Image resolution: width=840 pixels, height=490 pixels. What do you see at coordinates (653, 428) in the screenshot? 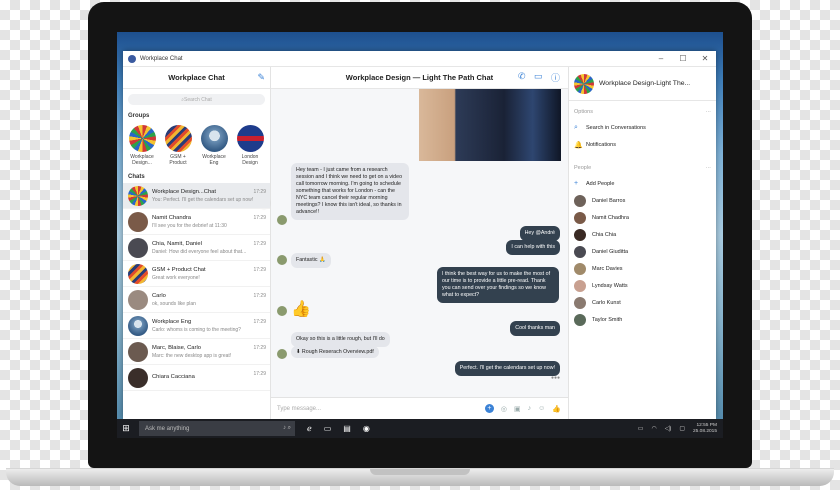
I see `wifi-icon: ◠` at bounding box center [653, 428].